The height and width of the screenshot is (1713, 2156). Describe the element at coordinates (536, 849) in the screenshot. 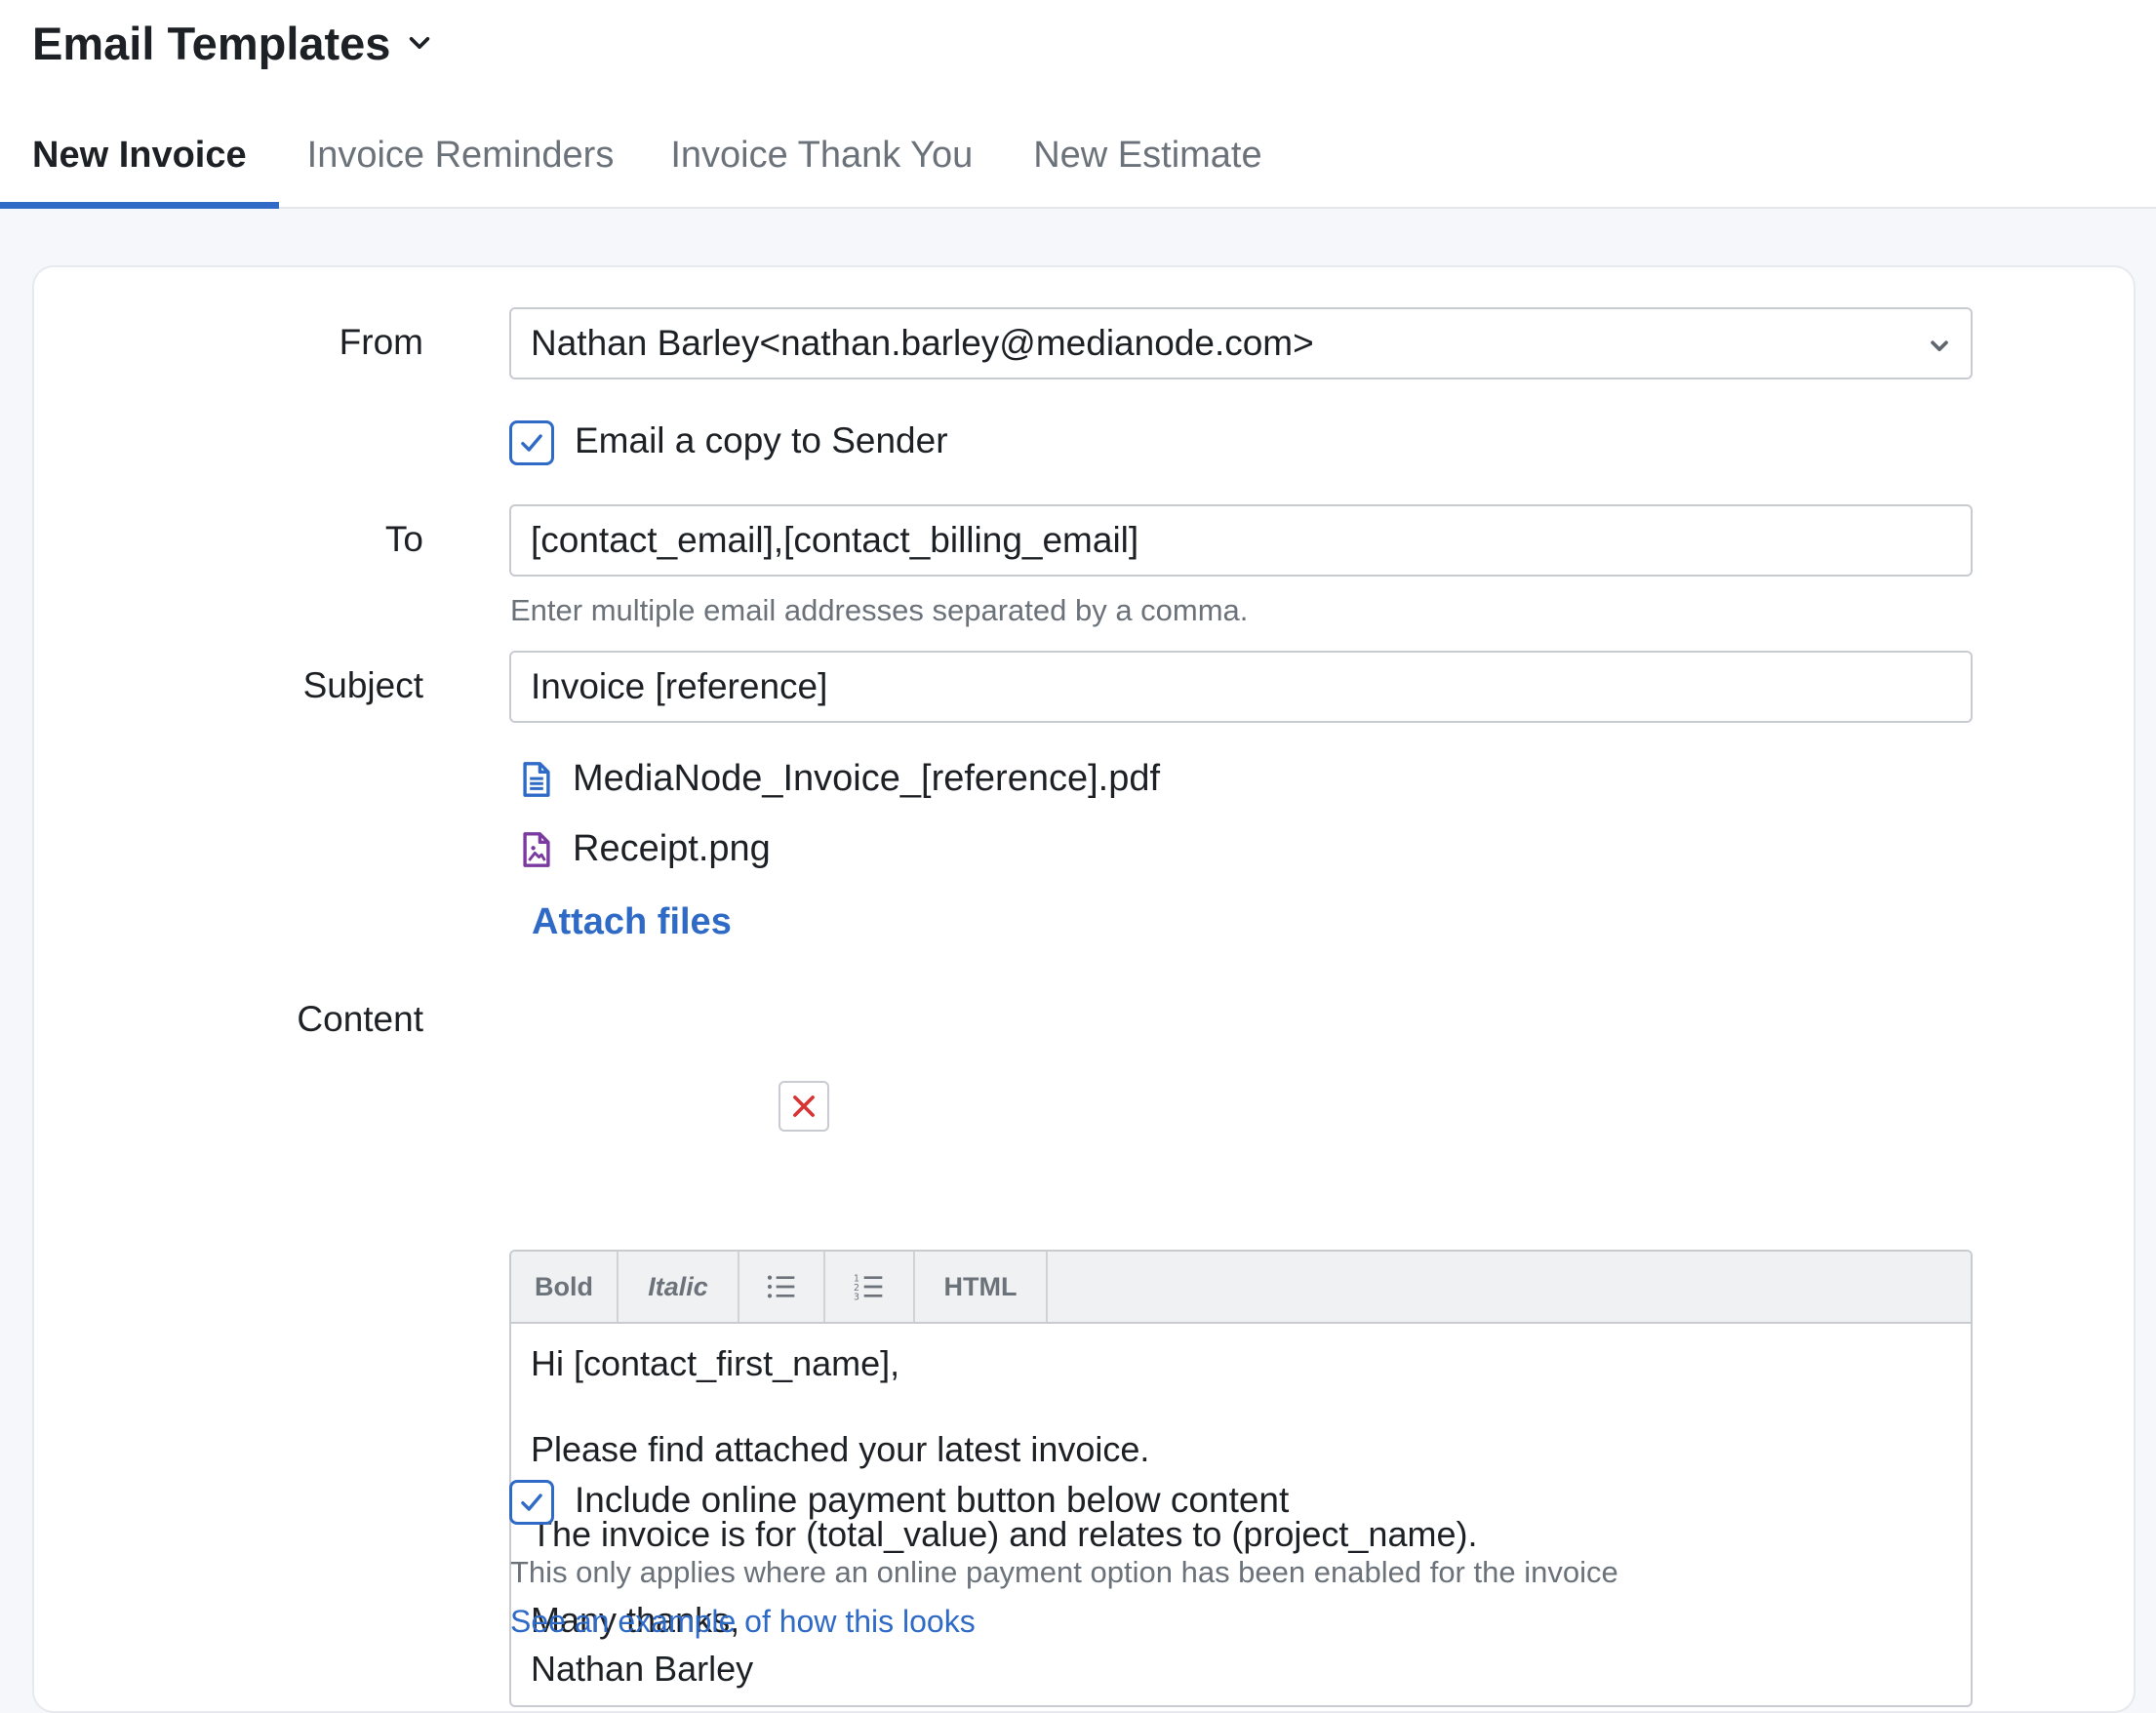

I see `image-file-icon` at that location.